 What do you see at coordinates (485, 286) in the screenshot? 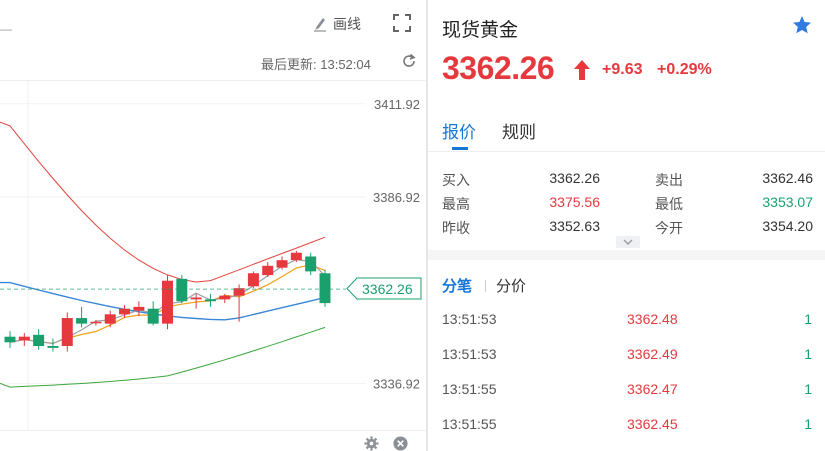
I see `tab-separator` at bounding box center [485, 286].